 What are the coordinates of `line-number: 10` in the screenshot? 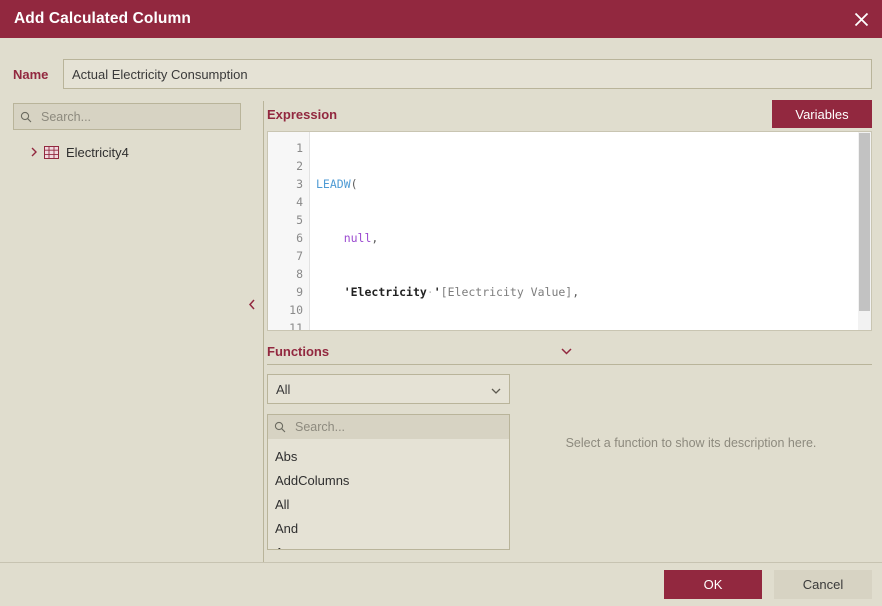 It's located at (296, 310).